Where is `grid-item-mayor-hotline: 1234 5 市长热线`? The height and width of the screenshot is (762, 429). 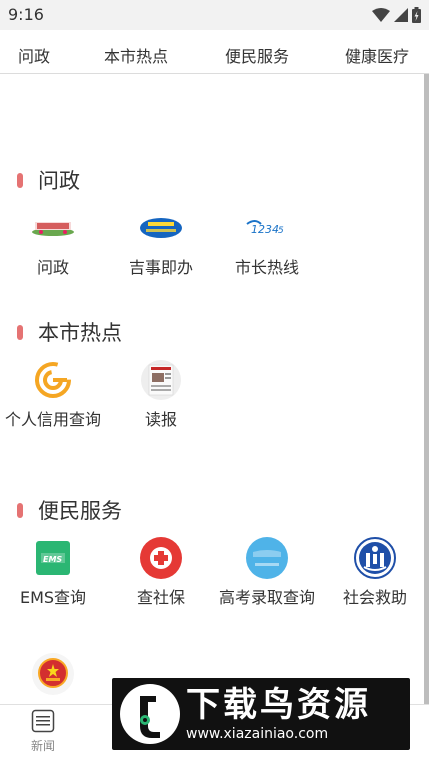 grid-item-mayor-hotline: 1234 5 市长热线 is located at coordinates (267, 243).